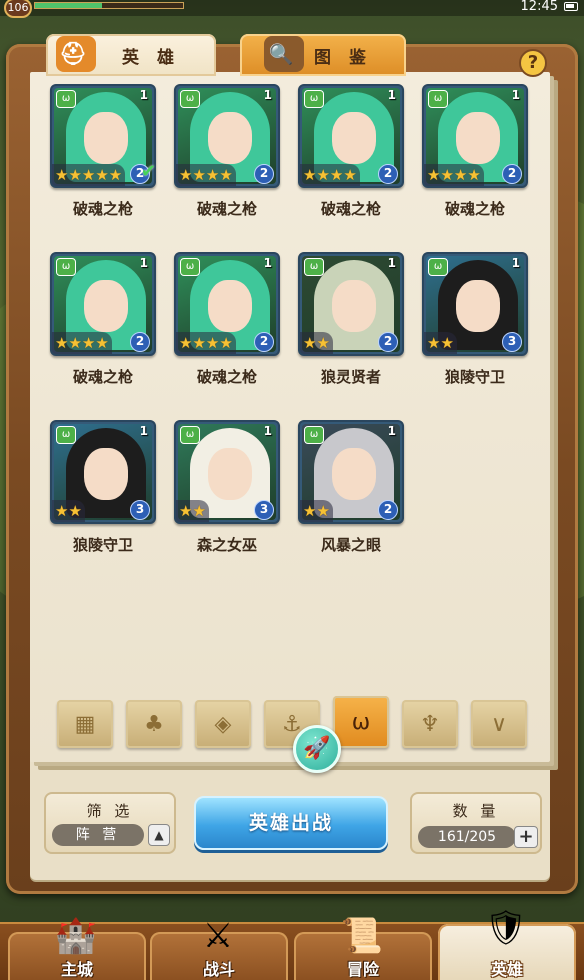 The height and width of the screenshot is (980, 584). What do you see at coordinates (109, 5) in the screenshot?
I see `experience-bar` at bounding box center [109, 5].